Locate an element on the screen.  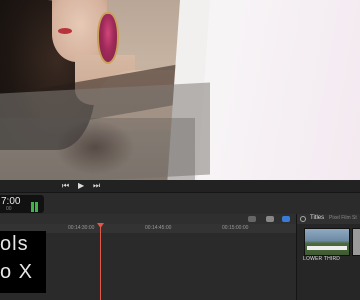
overlay-text-line1: ols is located at coordinates (14, 244).